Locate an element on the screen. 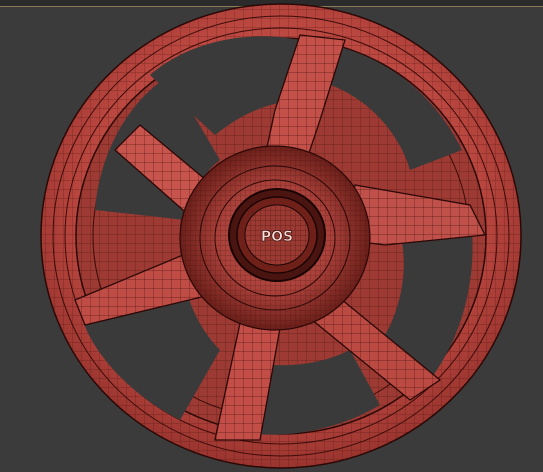 The width and height of the screenshot is (543, 472). svg-text: POS is located at coordinates (277, 237).